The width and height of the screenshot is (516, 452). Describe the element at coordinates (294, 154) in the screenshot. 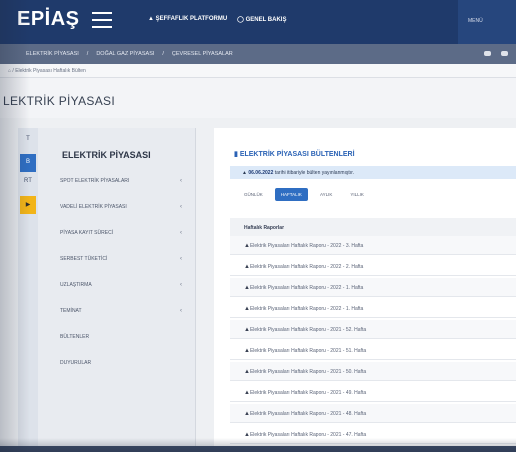

I see `bulletins-title: ▮ ELEKTRİK PİYASASI BÜLTENLERİ` at that location.